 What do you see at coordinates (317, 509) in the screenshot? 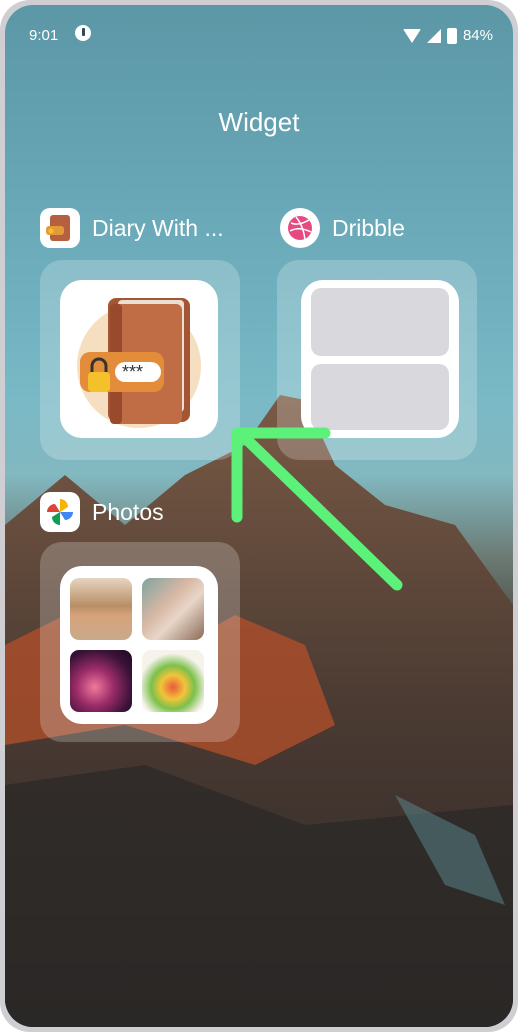
I see `gesture-arrow-icon` at bounding box center [317, 509].